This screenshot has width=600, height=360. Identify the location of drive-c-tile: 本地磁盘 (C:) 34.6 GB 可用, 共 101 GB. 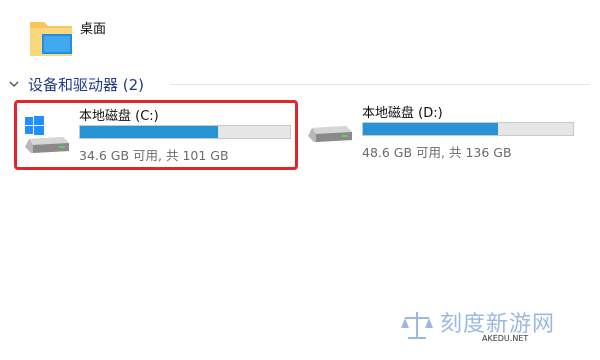
(156, 135).